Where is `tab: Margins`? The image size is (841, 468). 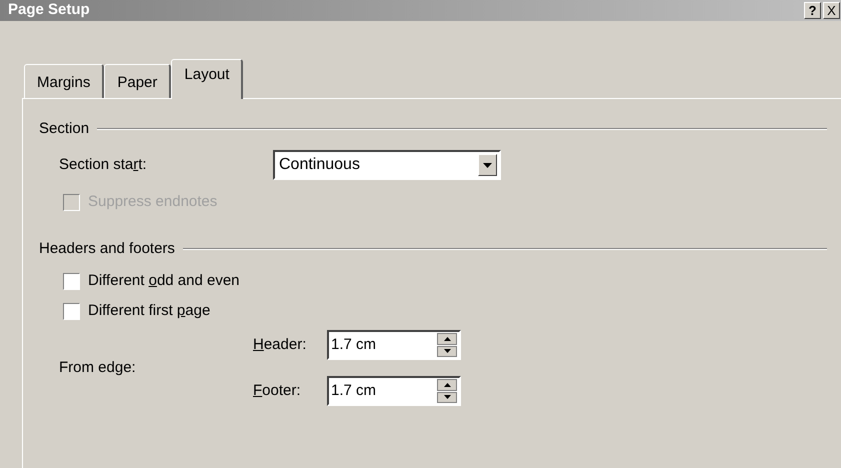
tab: Margins is located at coordinates (64, 81).